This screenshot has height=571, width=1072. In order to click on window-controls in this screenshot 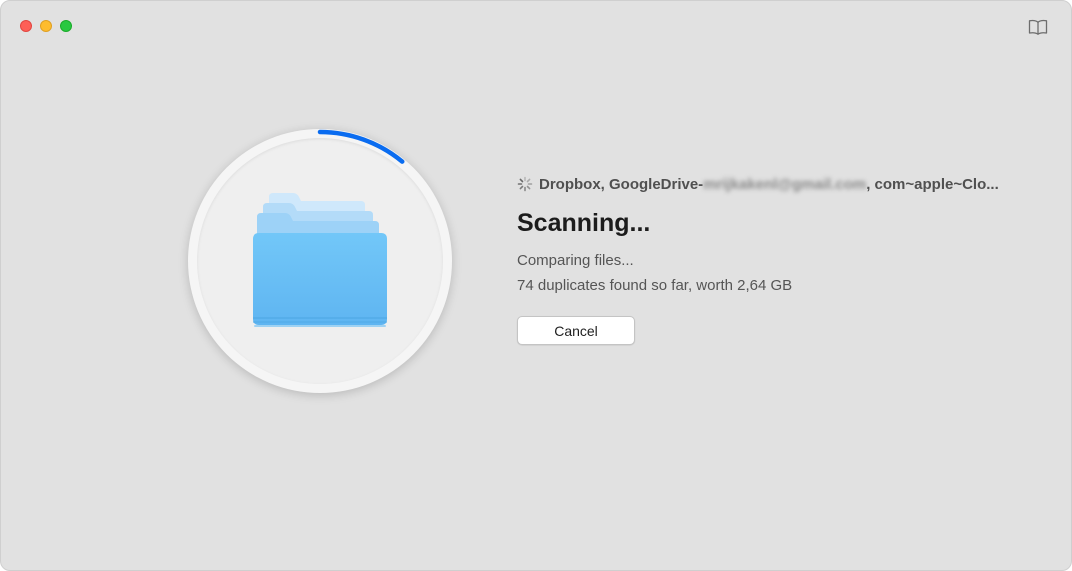, I will do `click(46, 26)`.